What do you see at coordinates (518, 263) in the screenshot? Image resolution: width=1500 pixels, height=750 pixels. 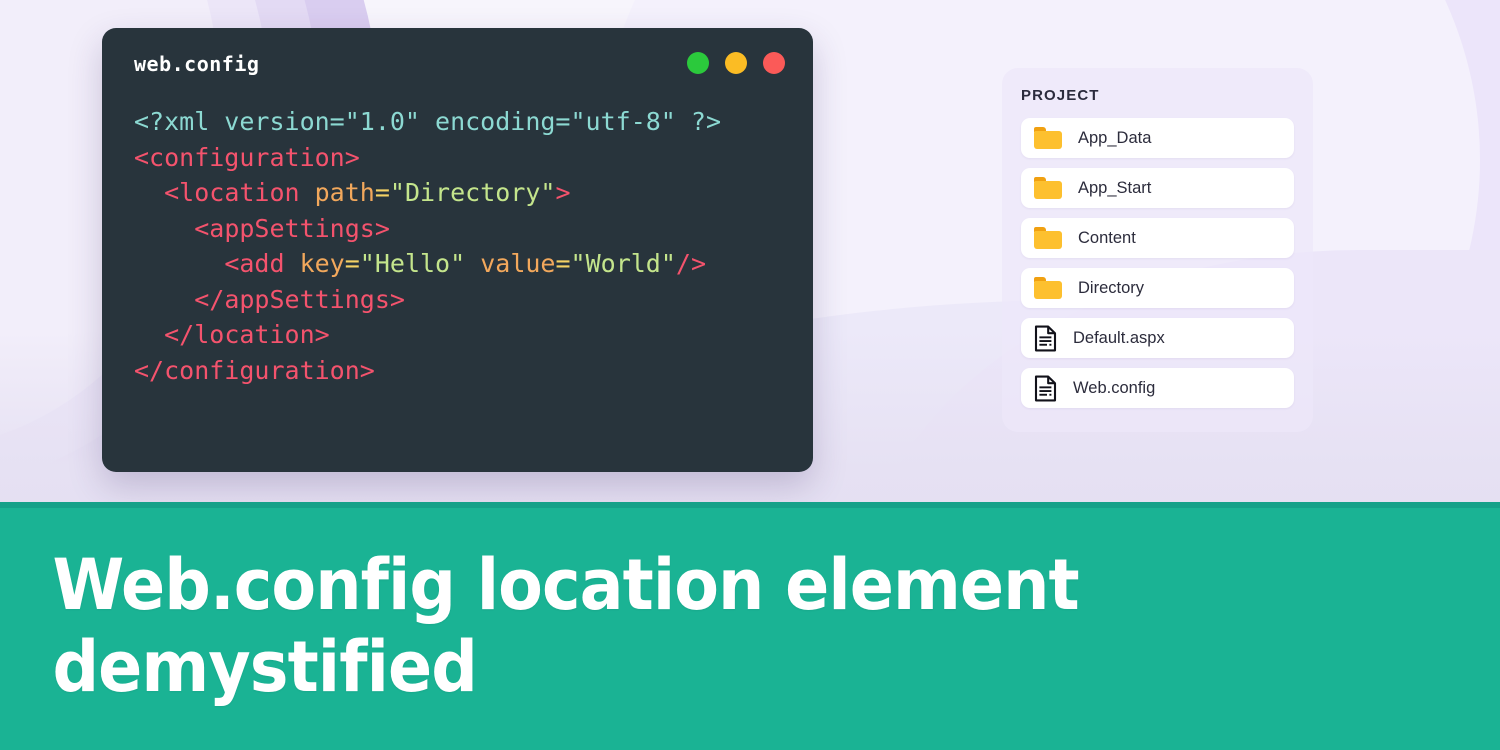 I see `code-token-attr: value` at bounding box center [518, 263].